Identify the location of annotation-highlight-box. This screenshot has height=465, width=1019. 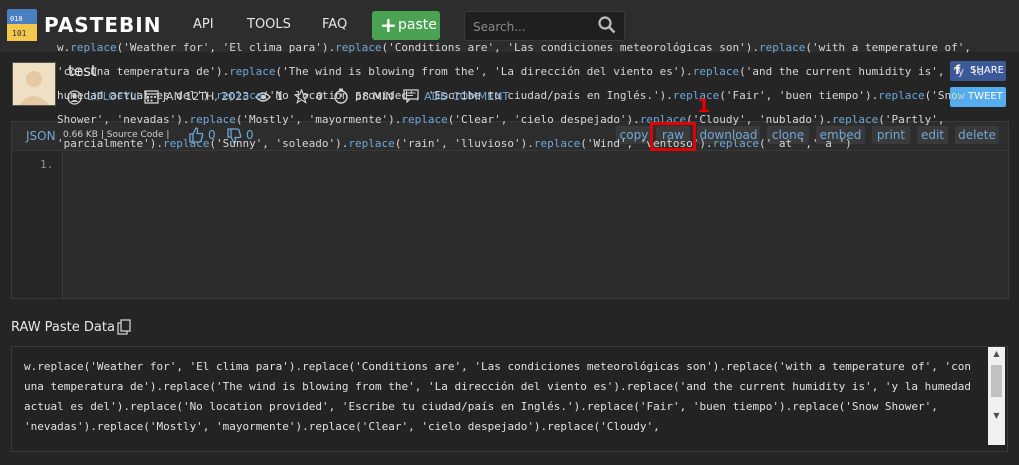
(673, 136).